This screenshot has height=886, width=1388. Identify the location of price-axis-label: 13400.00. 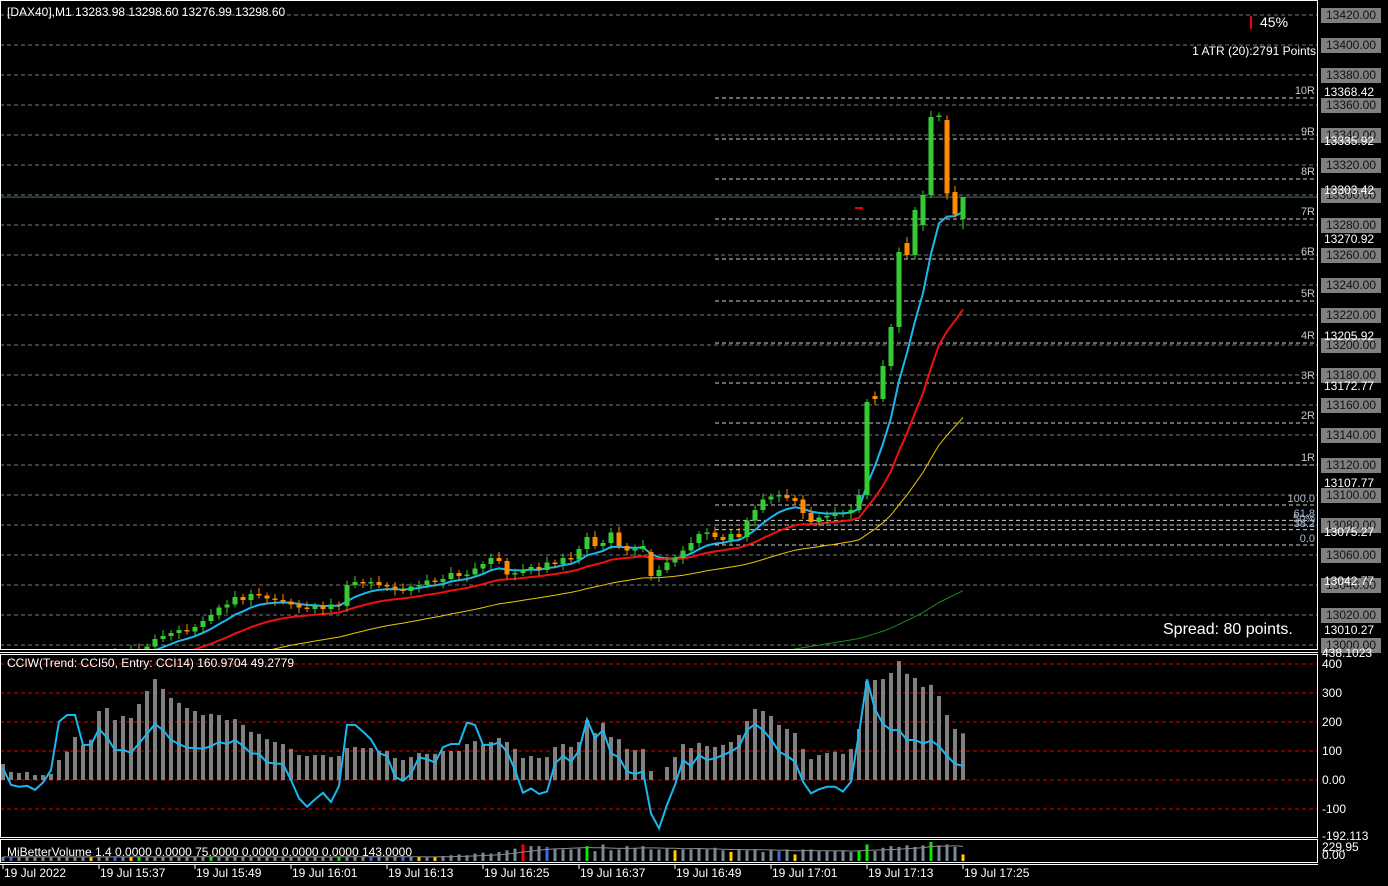
(1351, 45).